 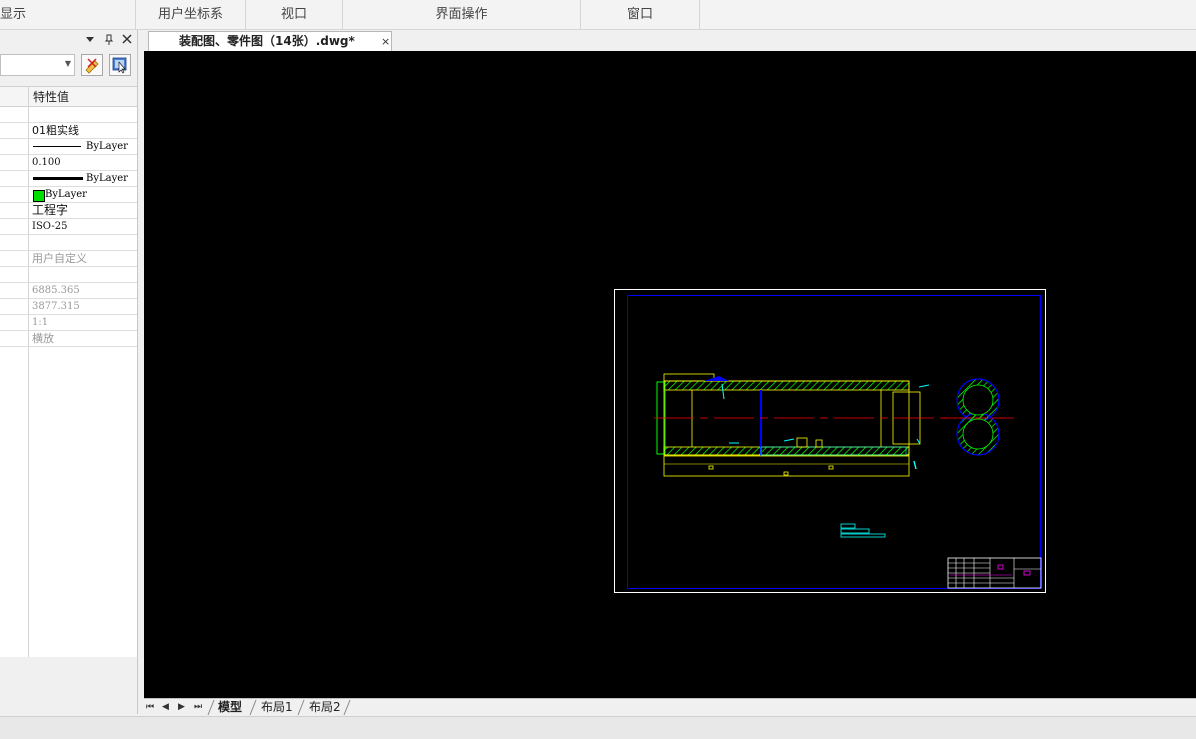 I want to click on pin-icon, so click(x=109, y=39).